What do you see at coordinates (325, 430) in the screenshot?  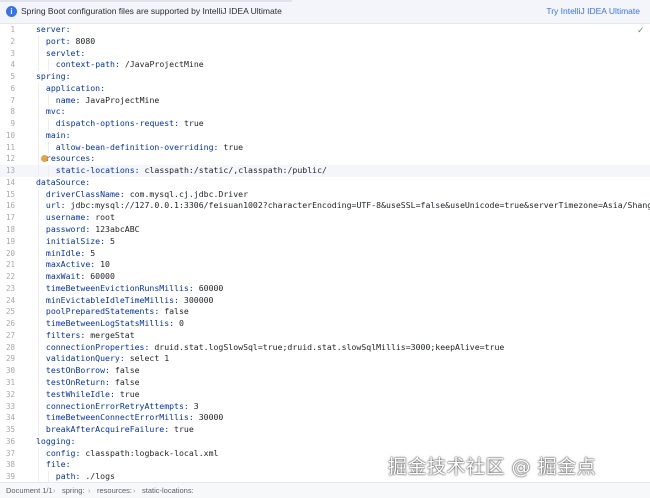 I see `code-line: 35 breakAfterAcquireFailure: true` at bounding box center [325, 430].